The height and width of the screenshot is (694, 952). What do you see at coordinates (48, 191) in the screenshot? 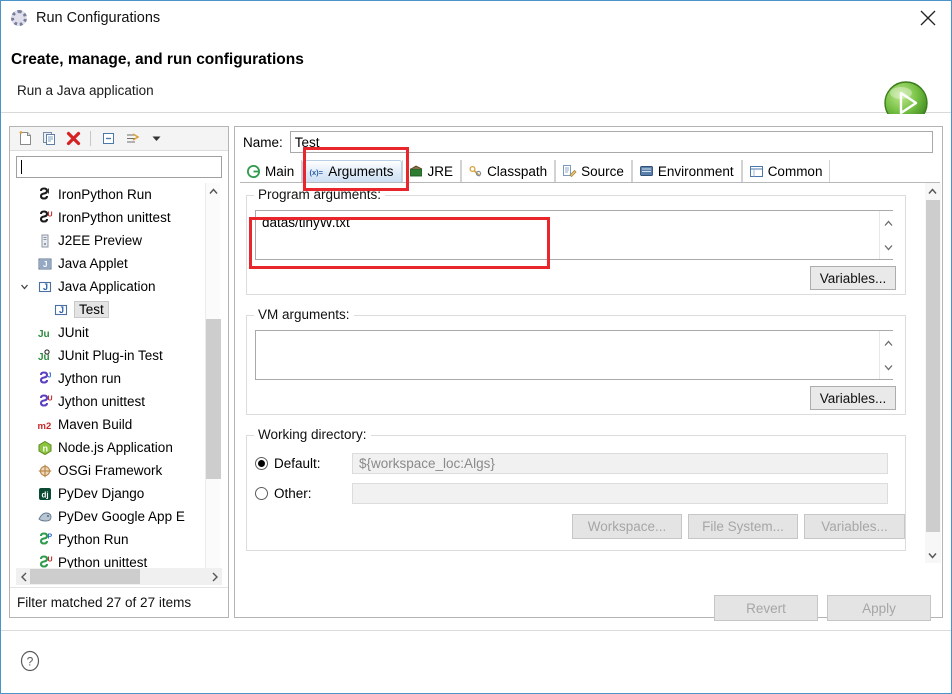
I see `svg-text: I` at bounding box center [48, 191].